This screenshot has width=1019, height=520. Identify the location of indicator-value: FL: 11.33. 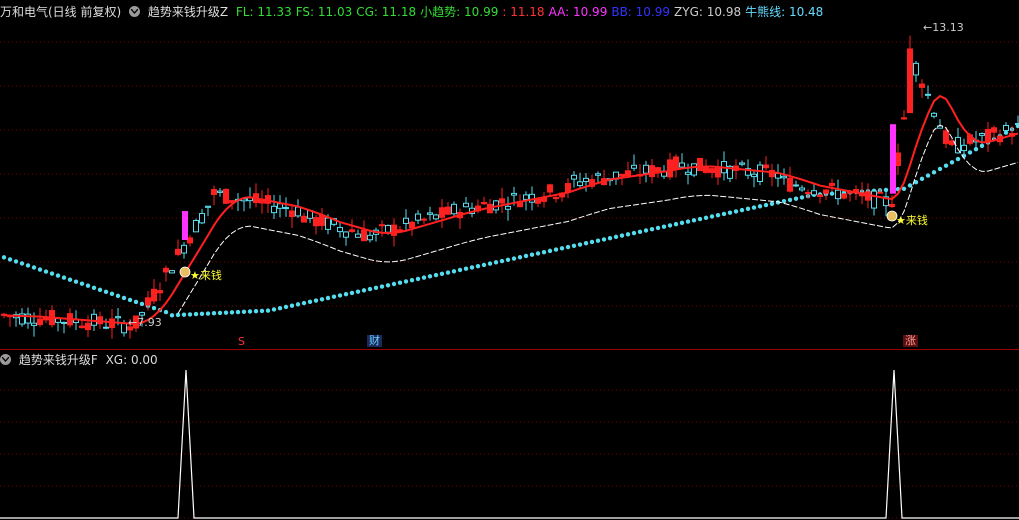
(263, 12).